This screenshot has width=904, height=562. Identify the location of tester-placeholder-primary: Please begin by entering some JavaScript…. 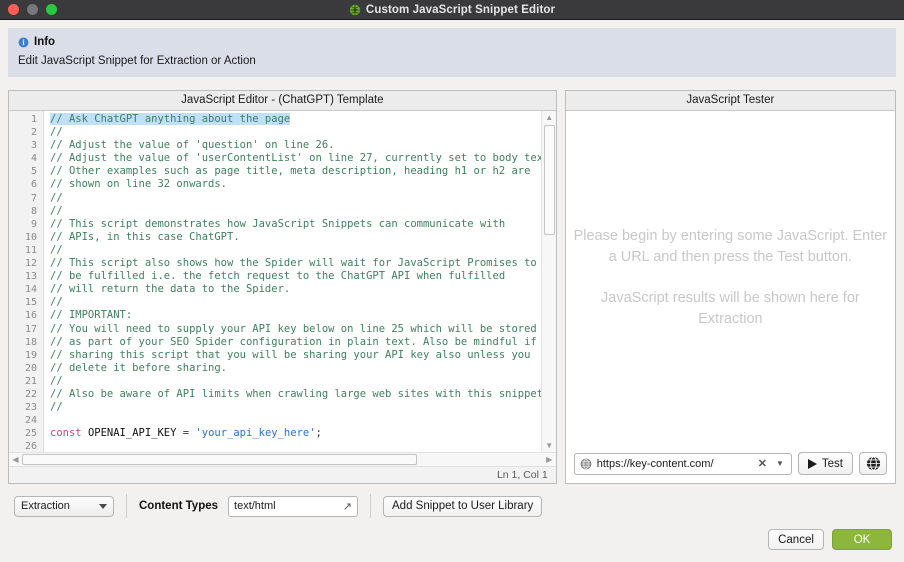
(730, 246).